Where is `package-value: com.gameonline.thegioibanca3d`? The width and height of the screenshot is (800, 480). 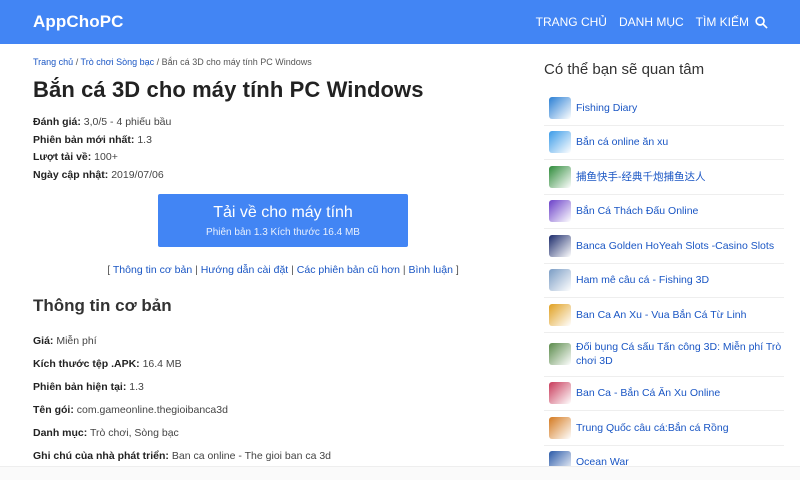 package-value: com.gameonline.thegioibanca3d is located at coordinates (152, 410).